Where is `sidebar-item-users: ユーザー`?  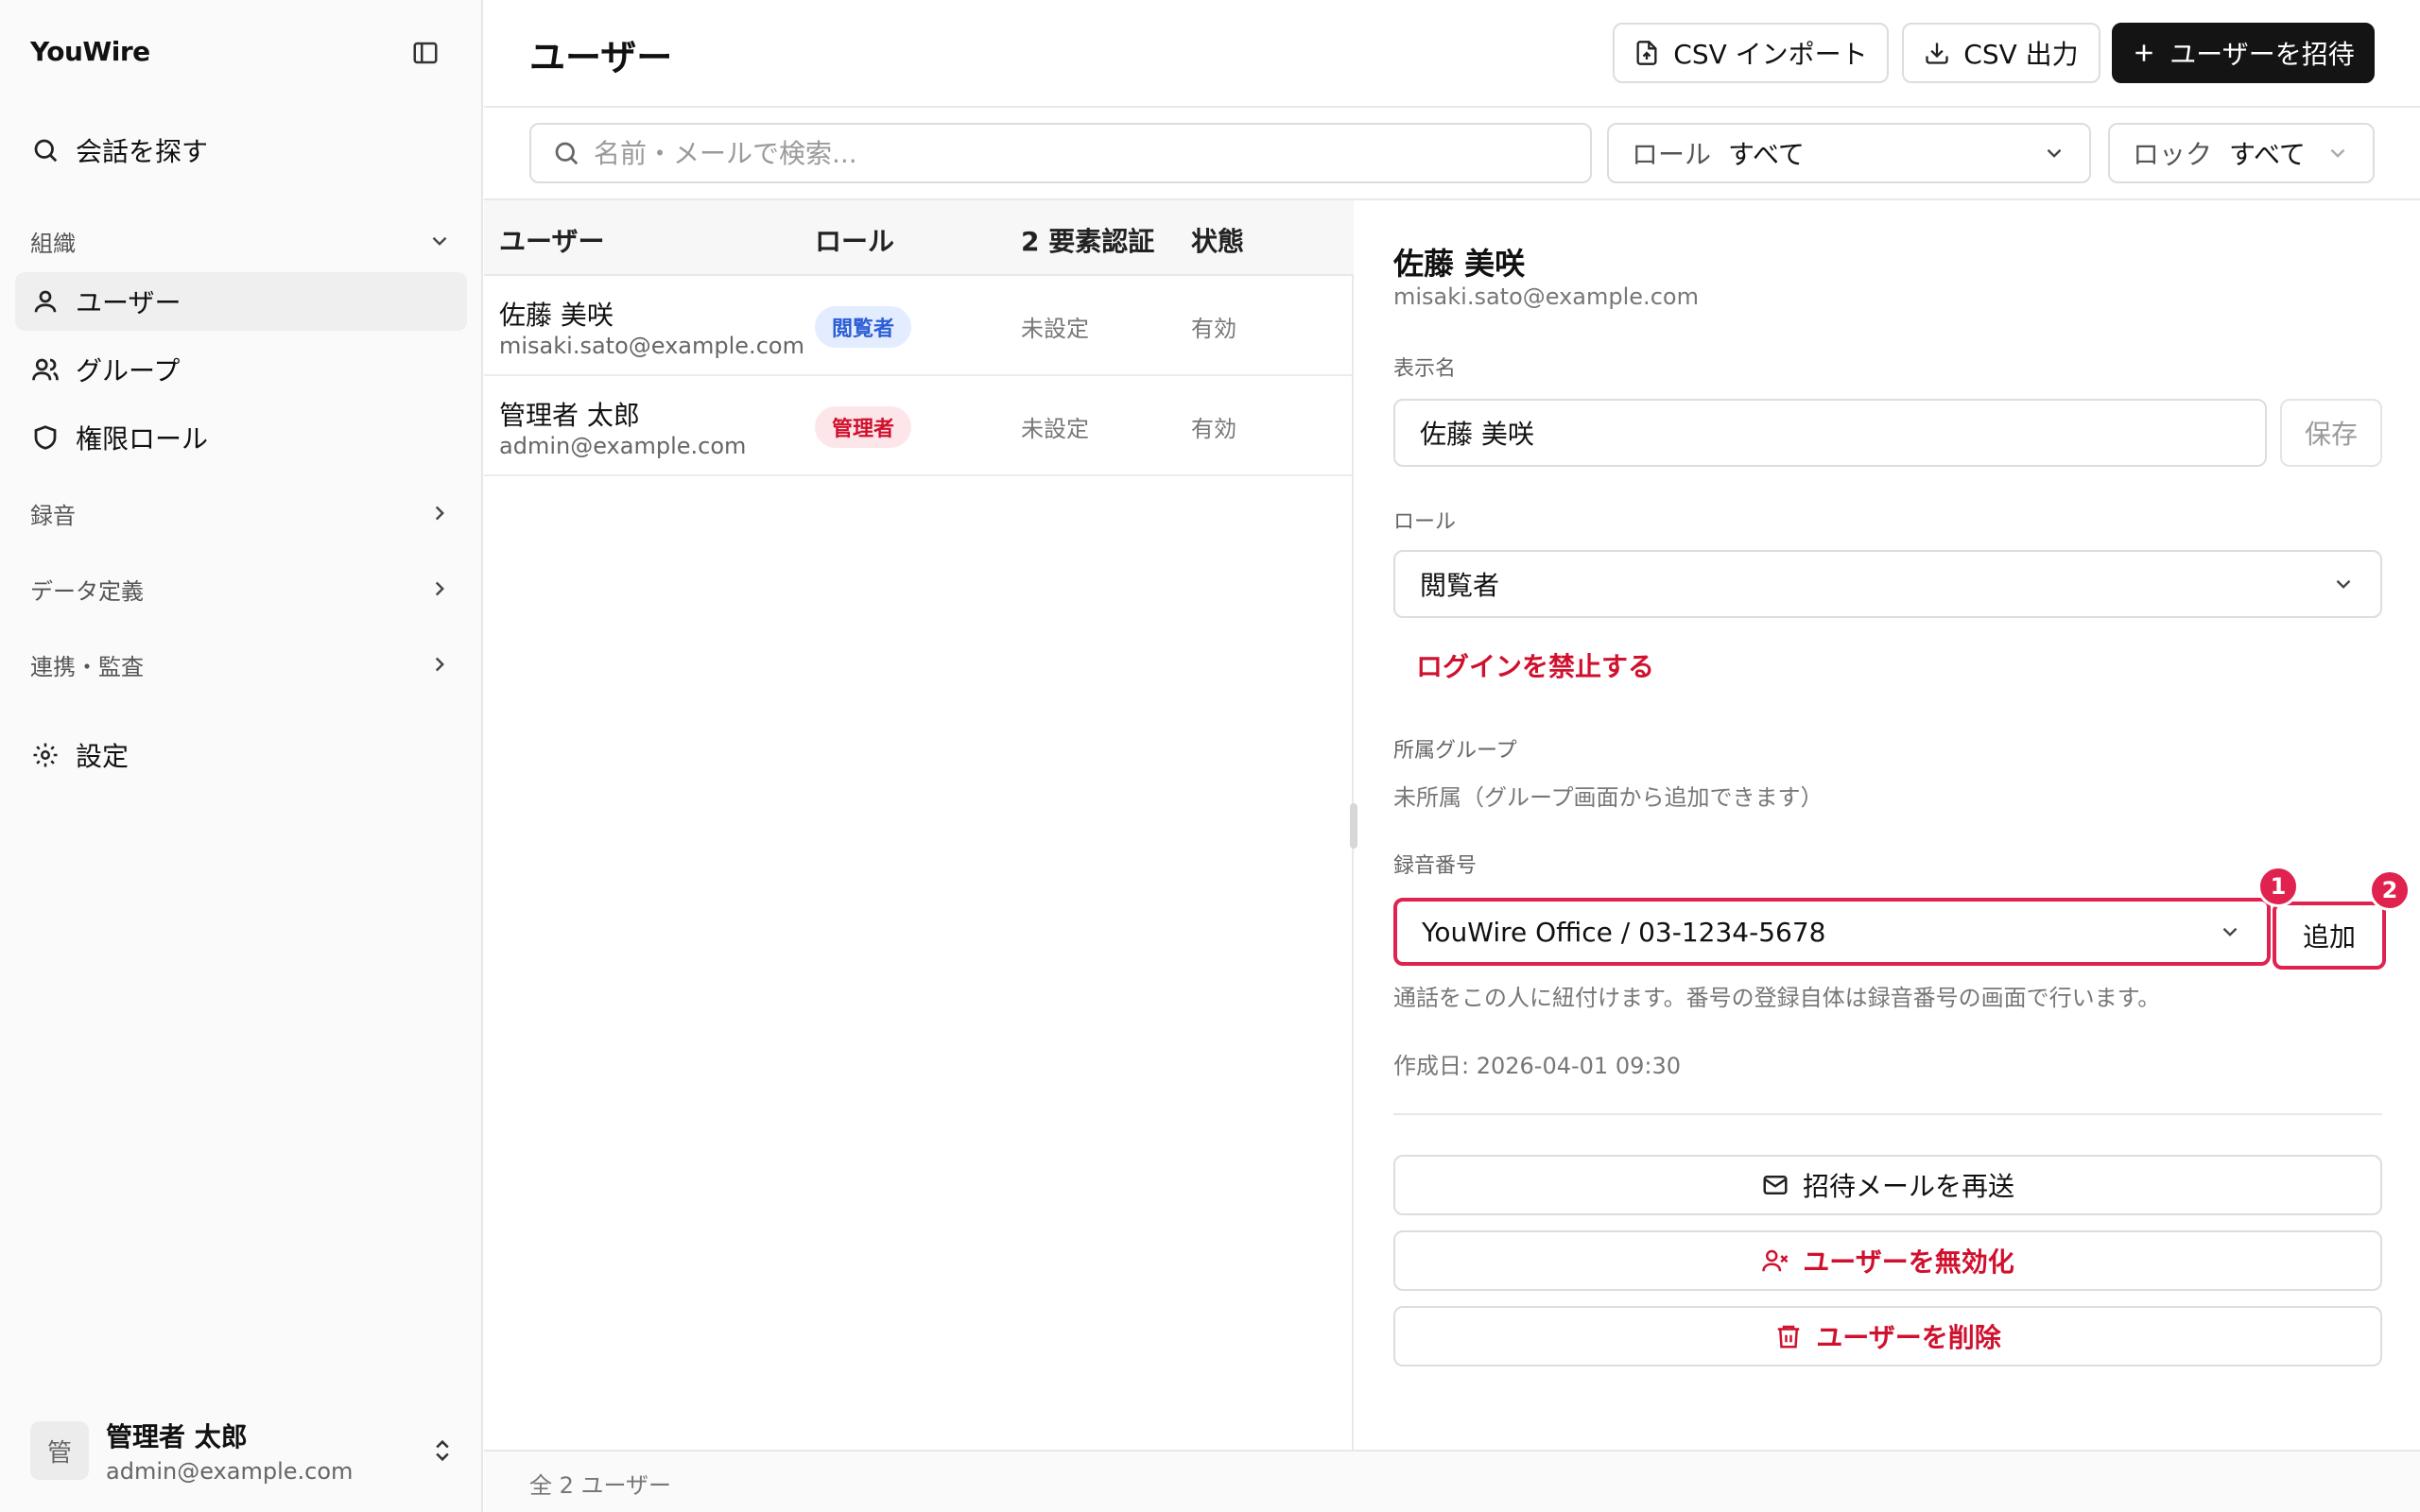
sidebar-item-users: ユーザー is located at coordinates (241, 301).